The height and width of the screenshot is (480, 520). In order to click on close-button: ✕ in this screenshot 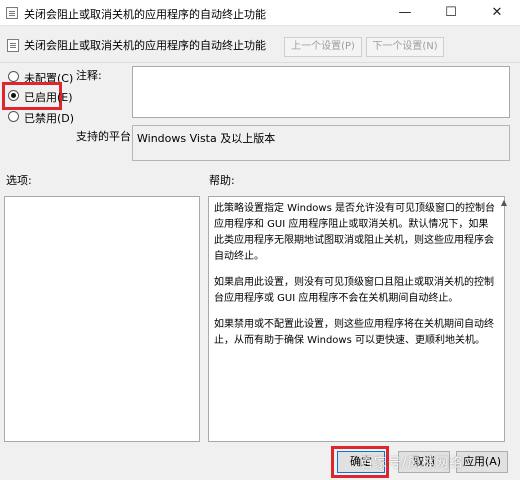, I will do `click(497, 13)`.